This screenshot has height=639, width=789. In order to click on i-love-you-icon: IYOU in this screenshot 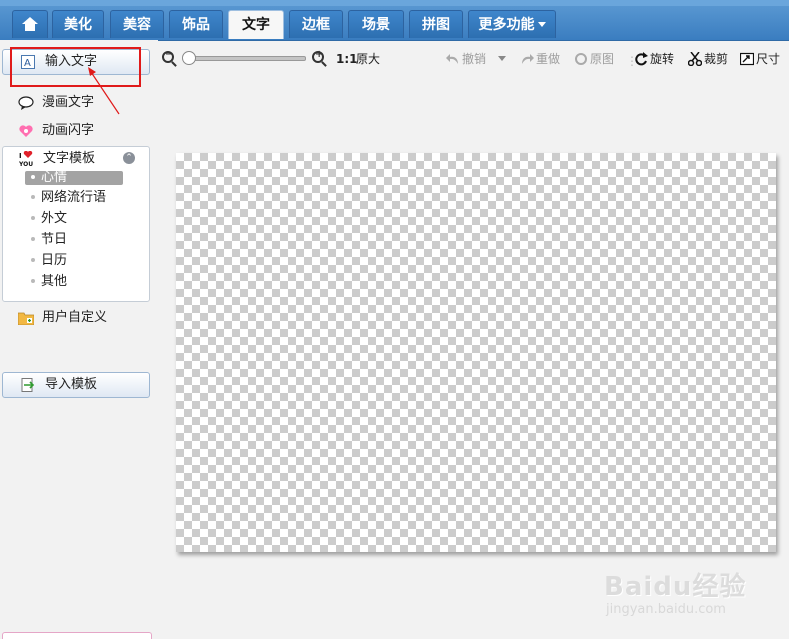, I will do `click(26, 159)`.